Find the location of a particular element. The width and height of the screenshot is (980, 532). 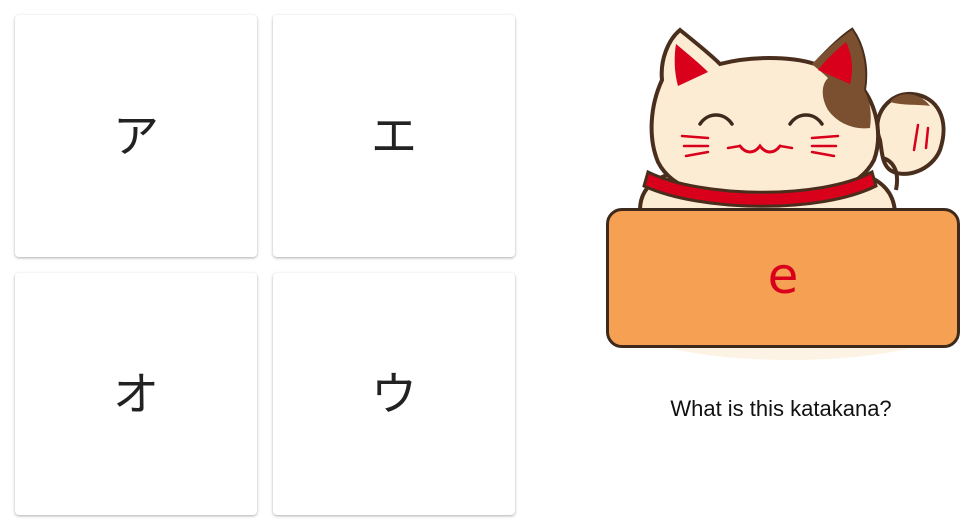

cat-head is located at coordinates (765, 115).